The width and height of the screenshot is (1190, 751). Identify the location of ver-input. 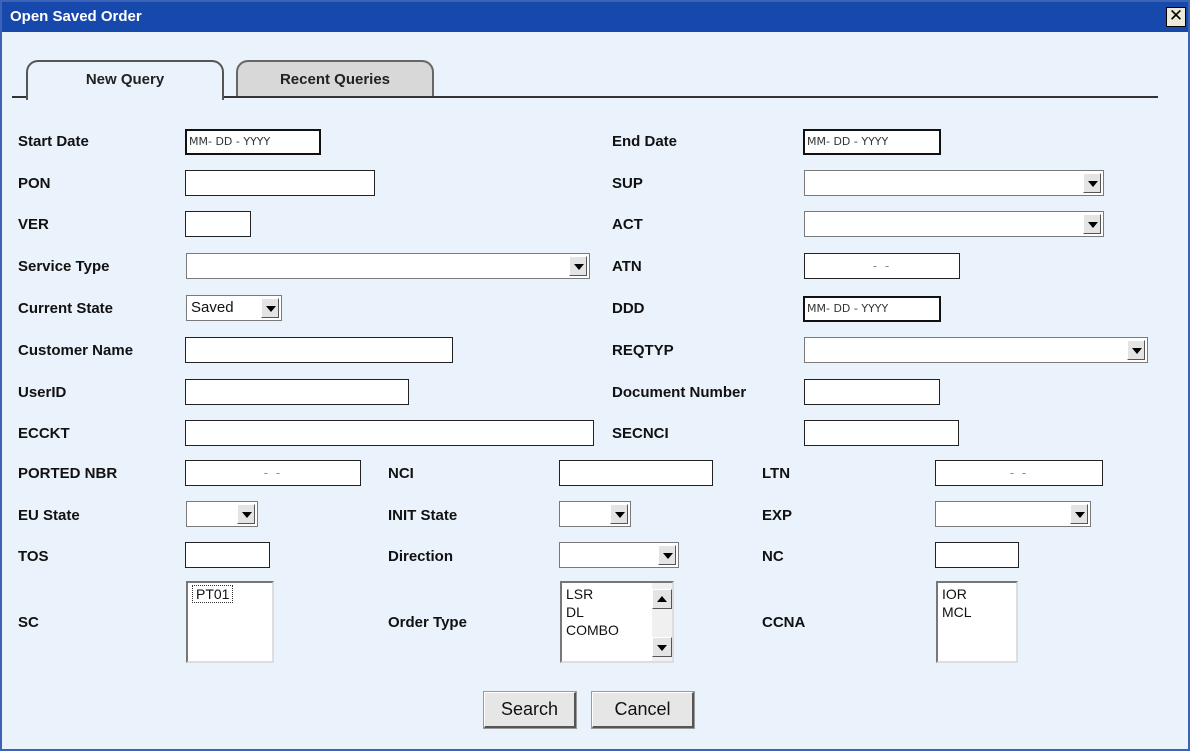
(218, 224).